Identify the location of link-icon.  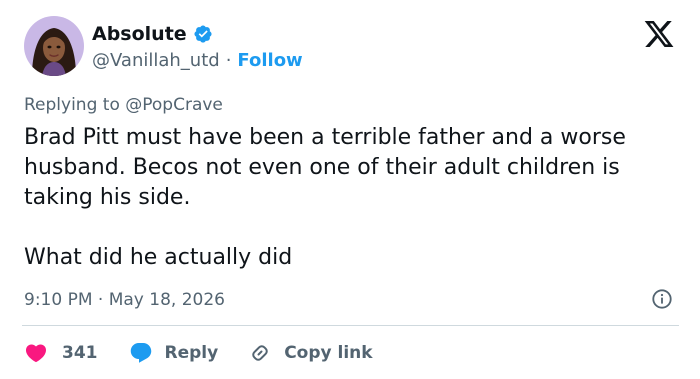
(260, 353).